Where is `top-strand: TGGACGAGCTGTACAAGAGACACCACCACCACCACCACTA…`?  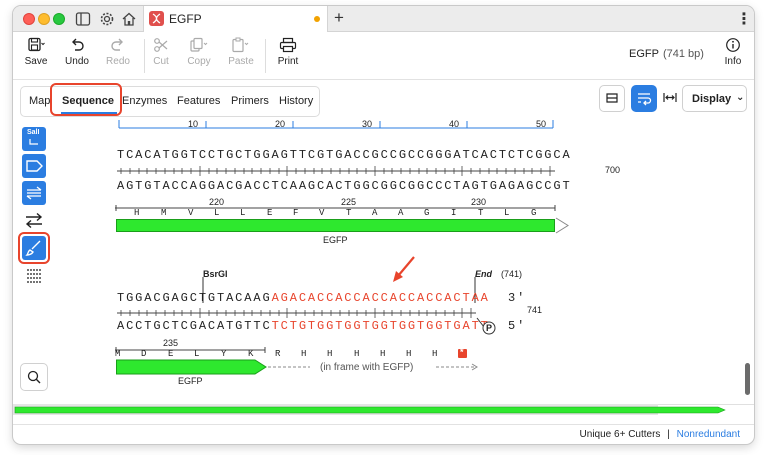 top-strand: TGGACGAGCTGTACAAGAGACACCACCACCACCACCACTA… is located at coordinates (303, 298).